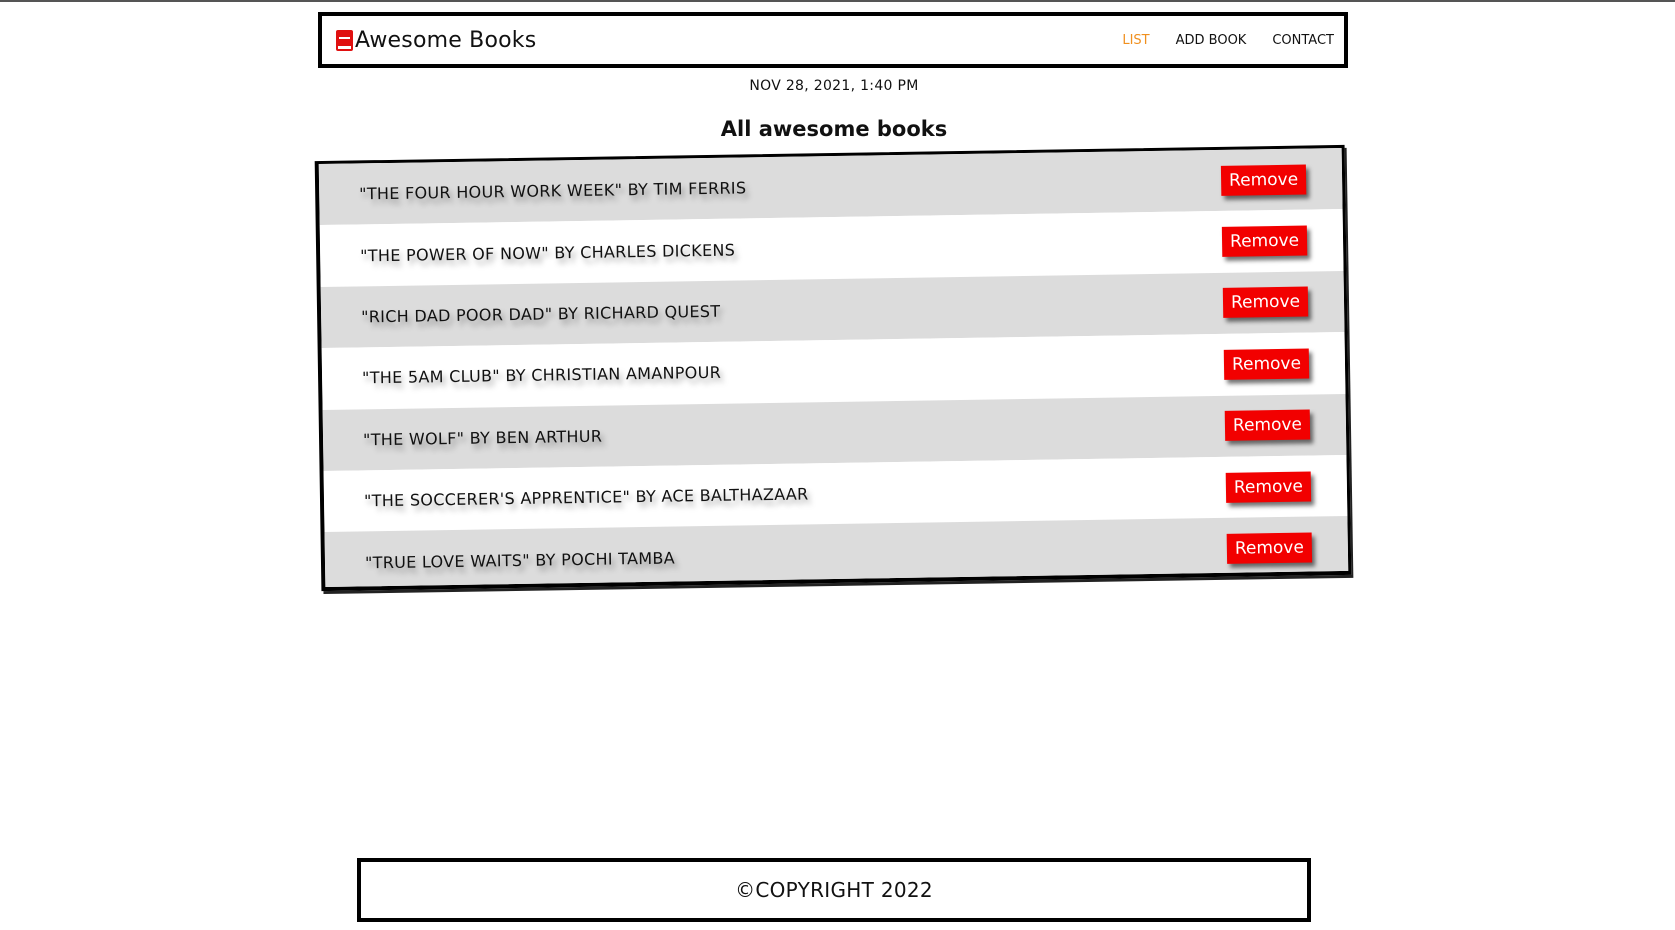 The height and width of the screenshot is (930, 1675). Describe the element at coordinates (1135, 40) in the screenshot. I see `nav-link-list: LIST` at that location.